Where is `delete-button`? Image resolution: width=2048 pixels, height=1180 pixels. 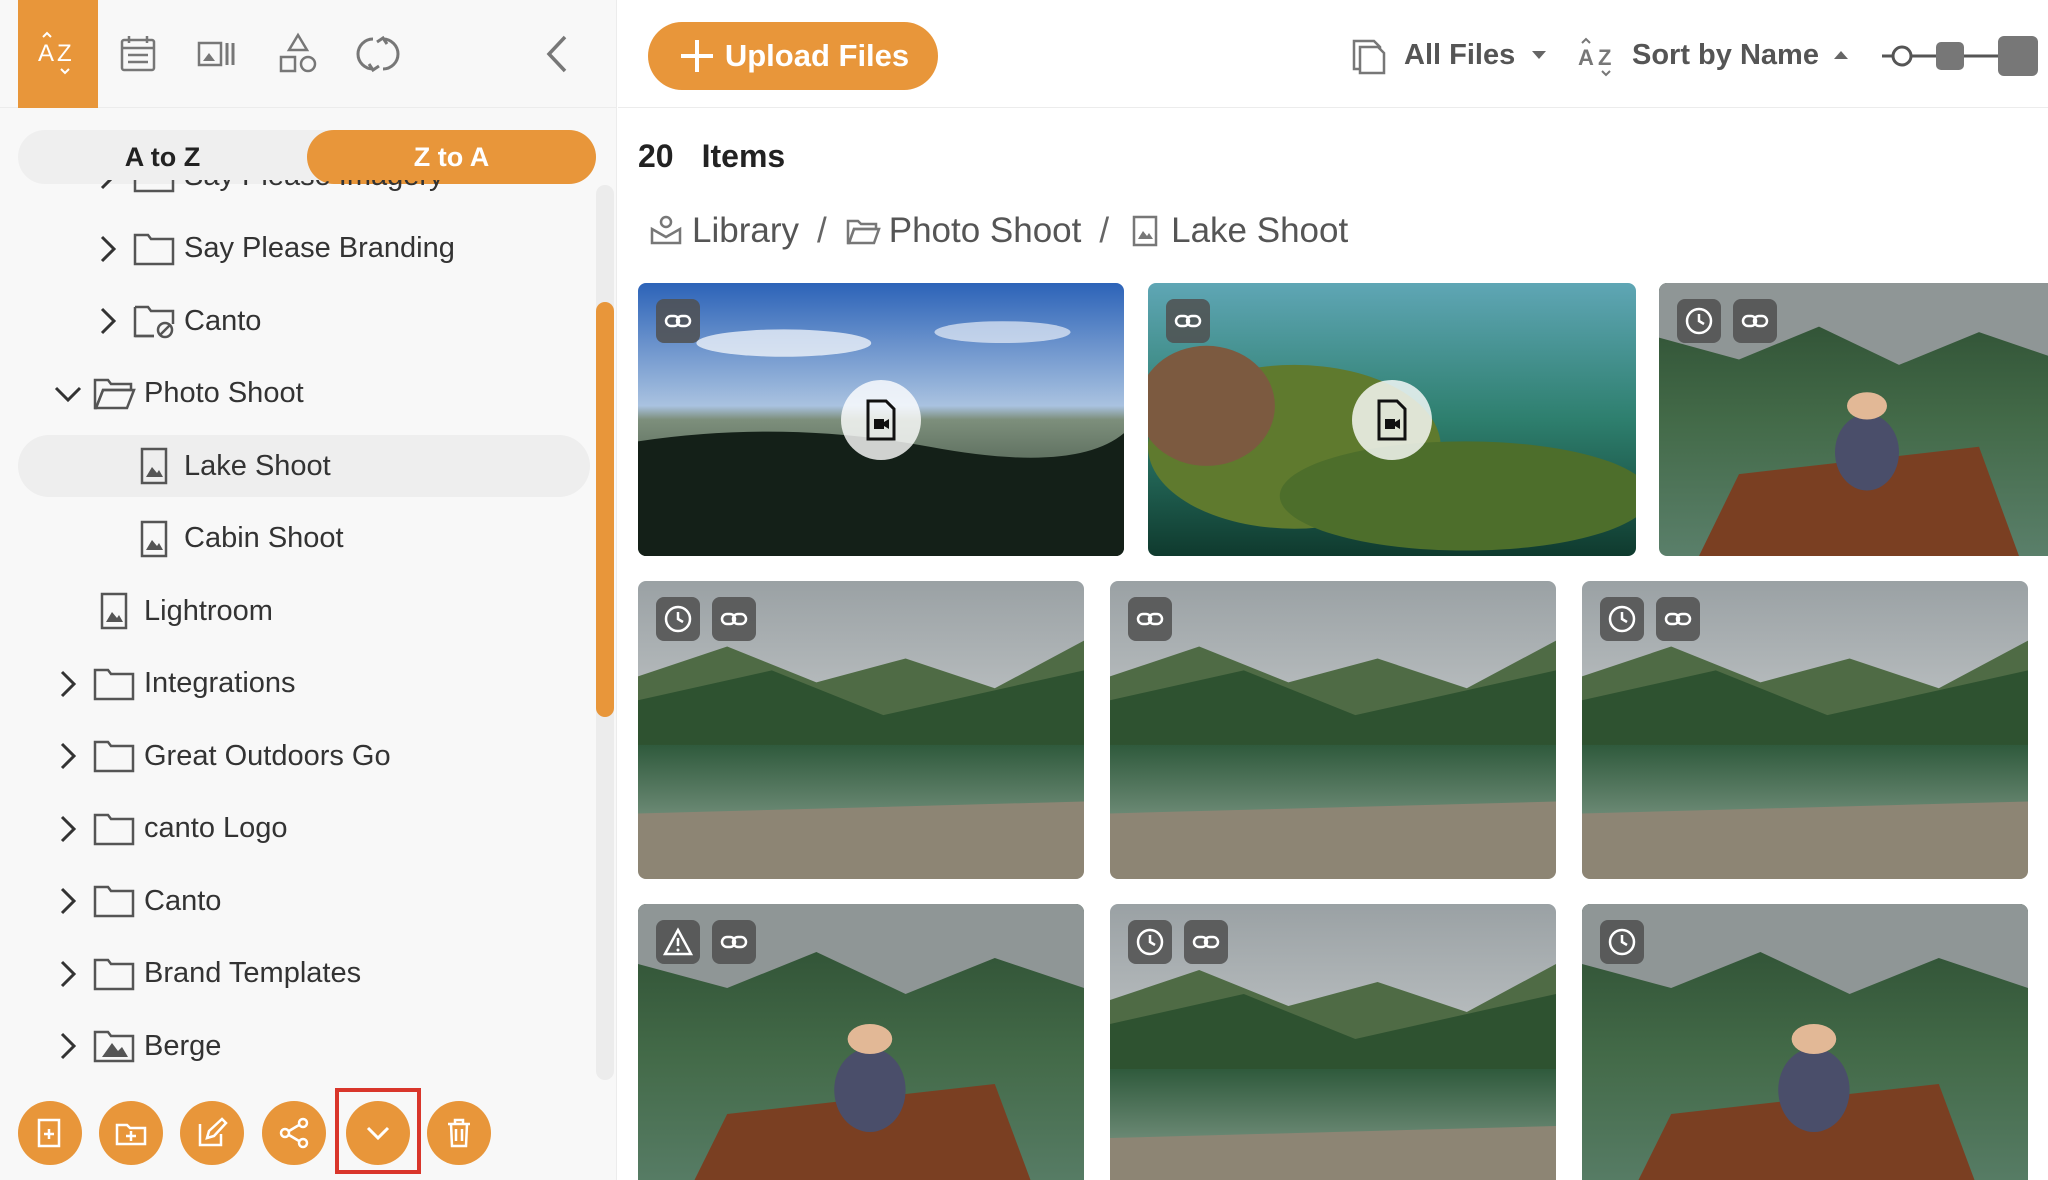
delete-button is located at coordinates (459, 1133).